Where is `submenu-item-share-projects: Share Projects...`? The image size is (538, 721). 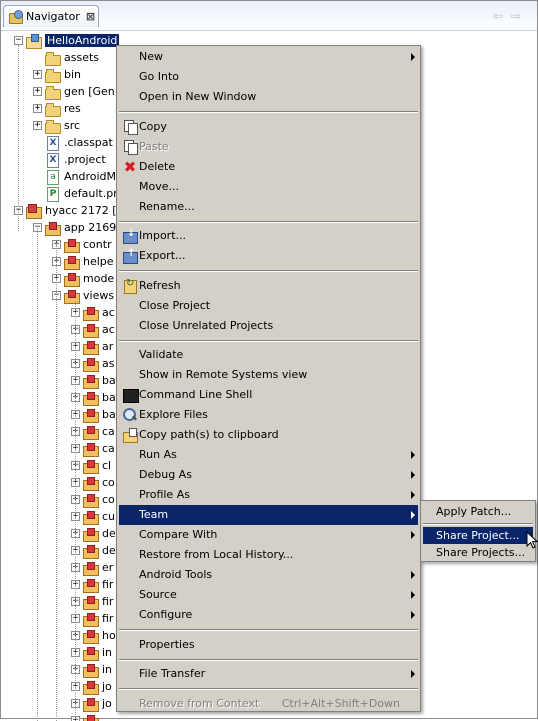 submenu-item-share-projects: Share Projects... is located at coordinates (478, 552).